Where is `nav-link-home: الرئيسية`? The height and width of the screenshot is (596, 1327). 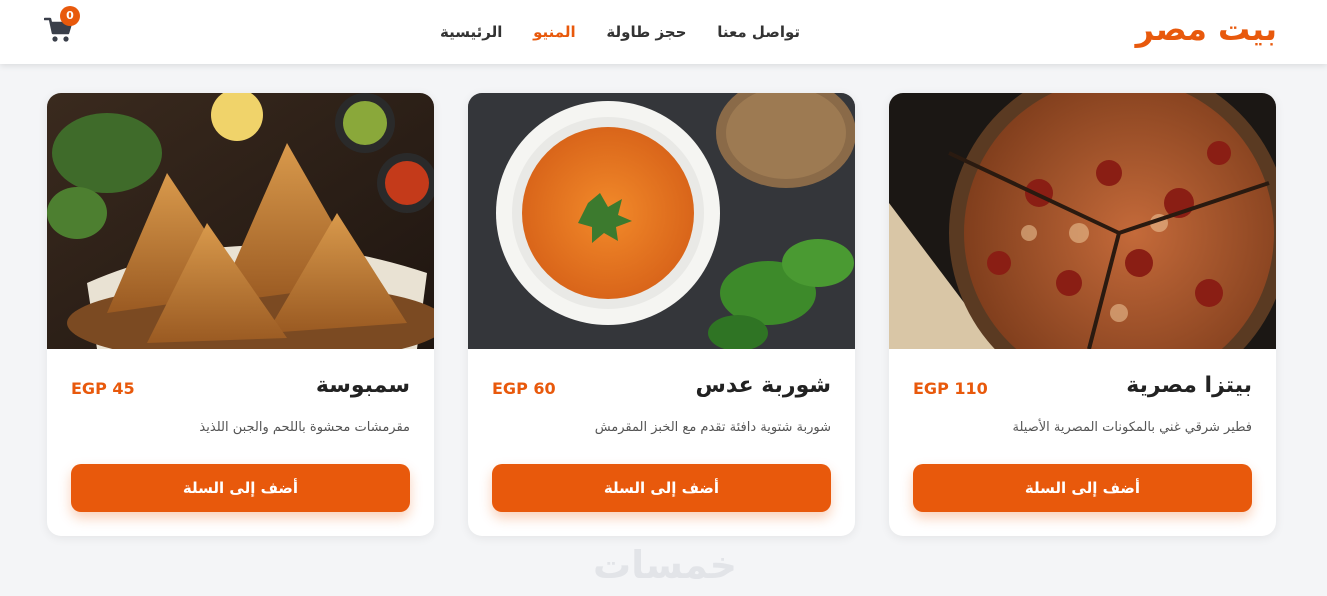 nav-link-home: الرئيسية is located at coordinates (471, 32).